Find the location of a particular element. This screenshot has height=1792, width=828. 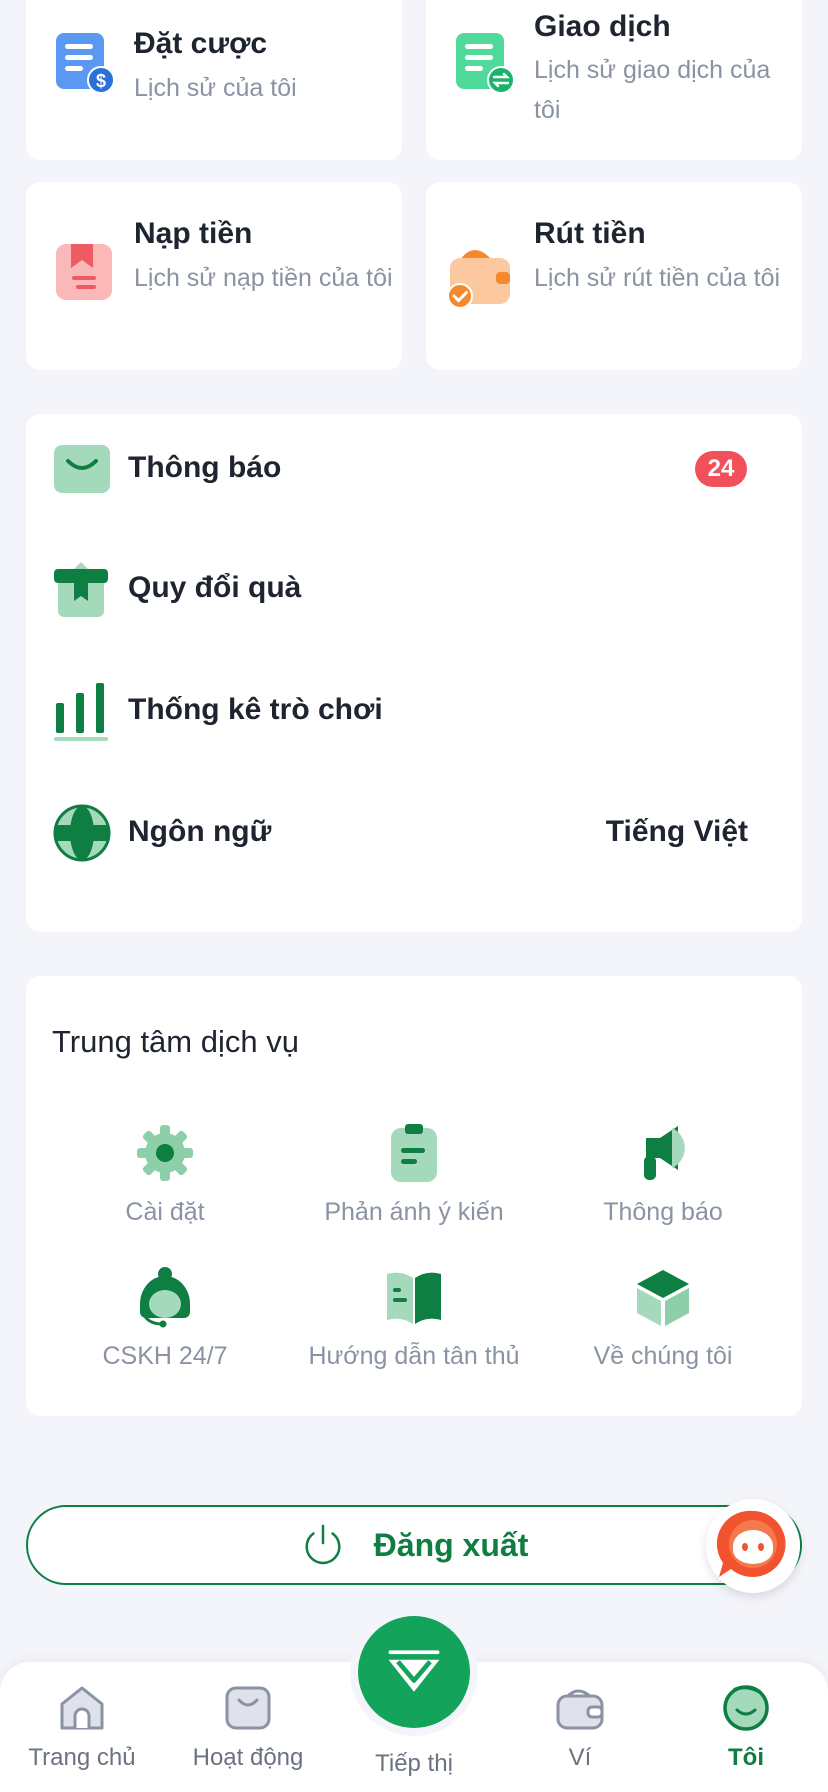

transaction-history-title: Giao dịch is located at coordinates (602, 26).